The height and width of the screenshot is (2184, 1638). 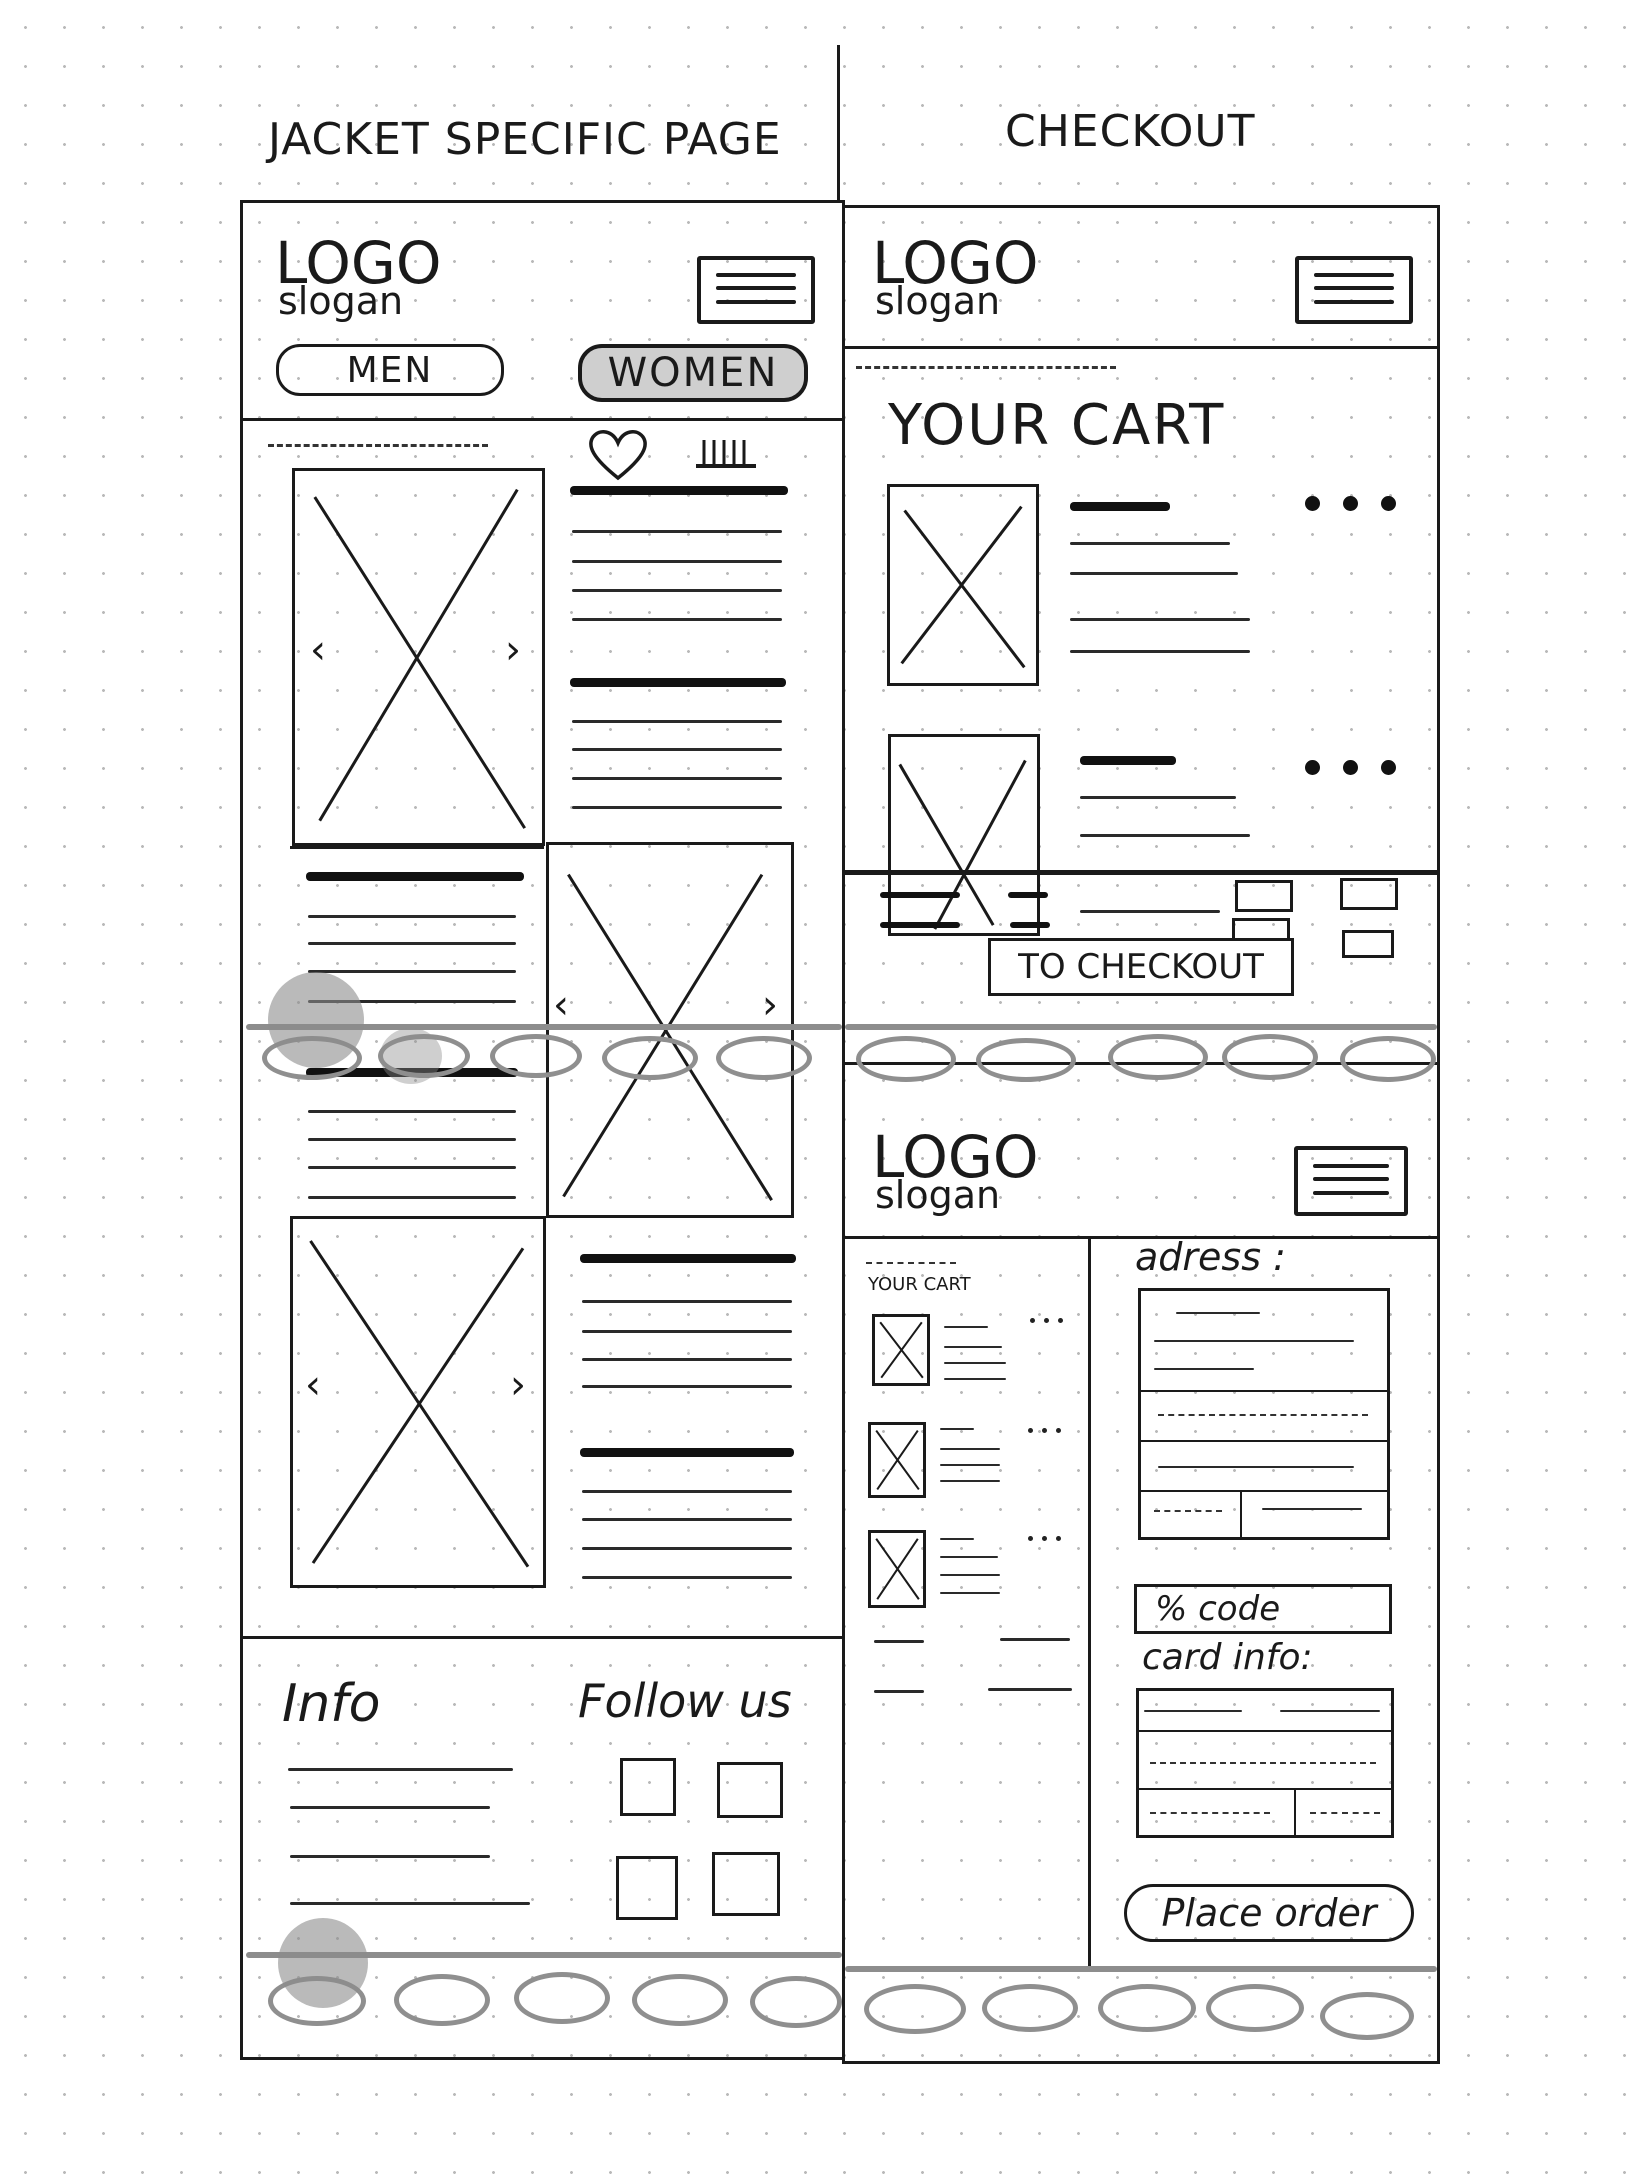 I want to click on cart-item-title, so click(x=1120, y=506).